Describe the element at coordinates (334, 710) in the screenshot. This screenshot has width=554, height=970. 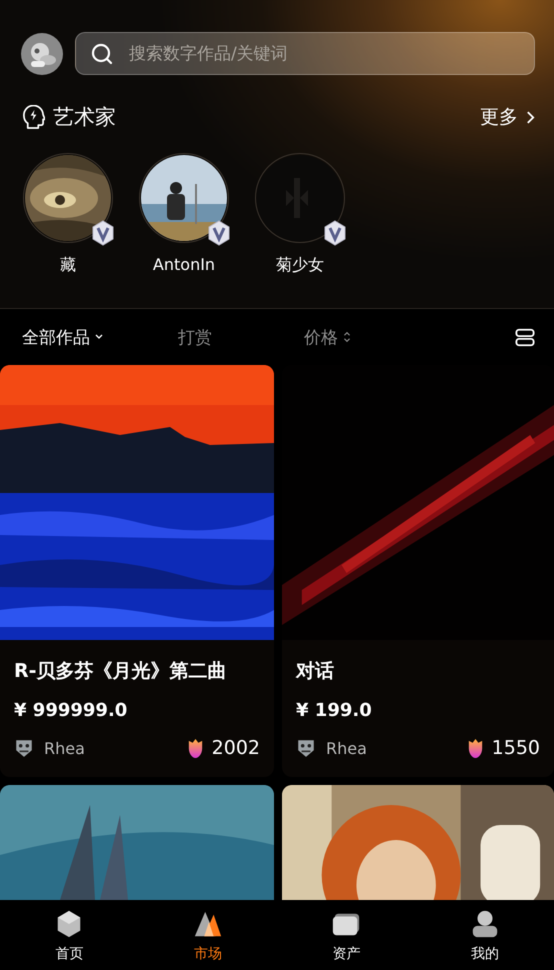
I see `artwork-price: ¥ 199.0` at that location.